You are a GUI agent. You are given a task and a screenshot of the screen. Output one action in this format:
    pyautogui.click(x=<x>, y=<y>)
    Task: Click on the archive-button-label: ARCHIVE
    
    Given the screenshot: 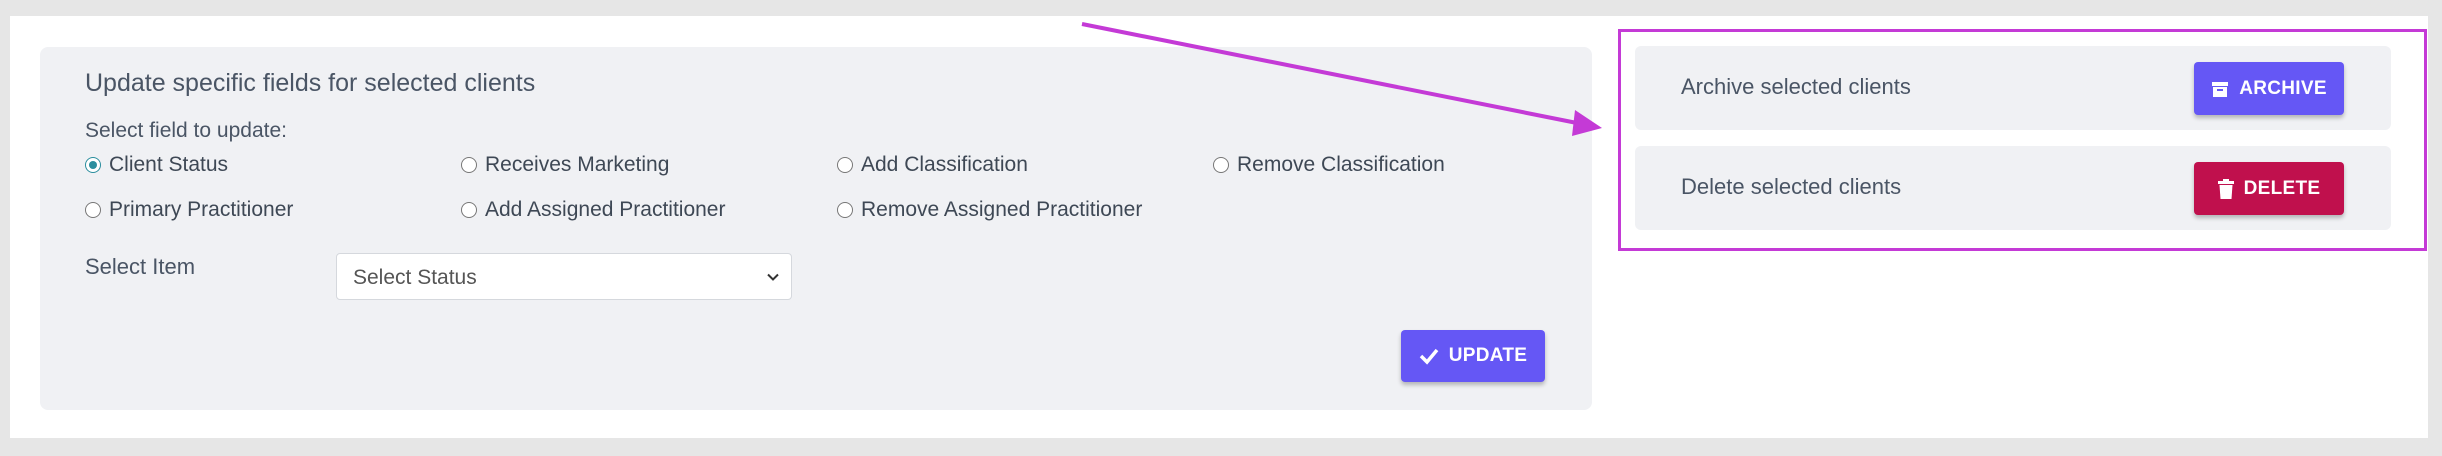 What is the action you would take?
    pyautogui.click(x=2283, y=88)
    